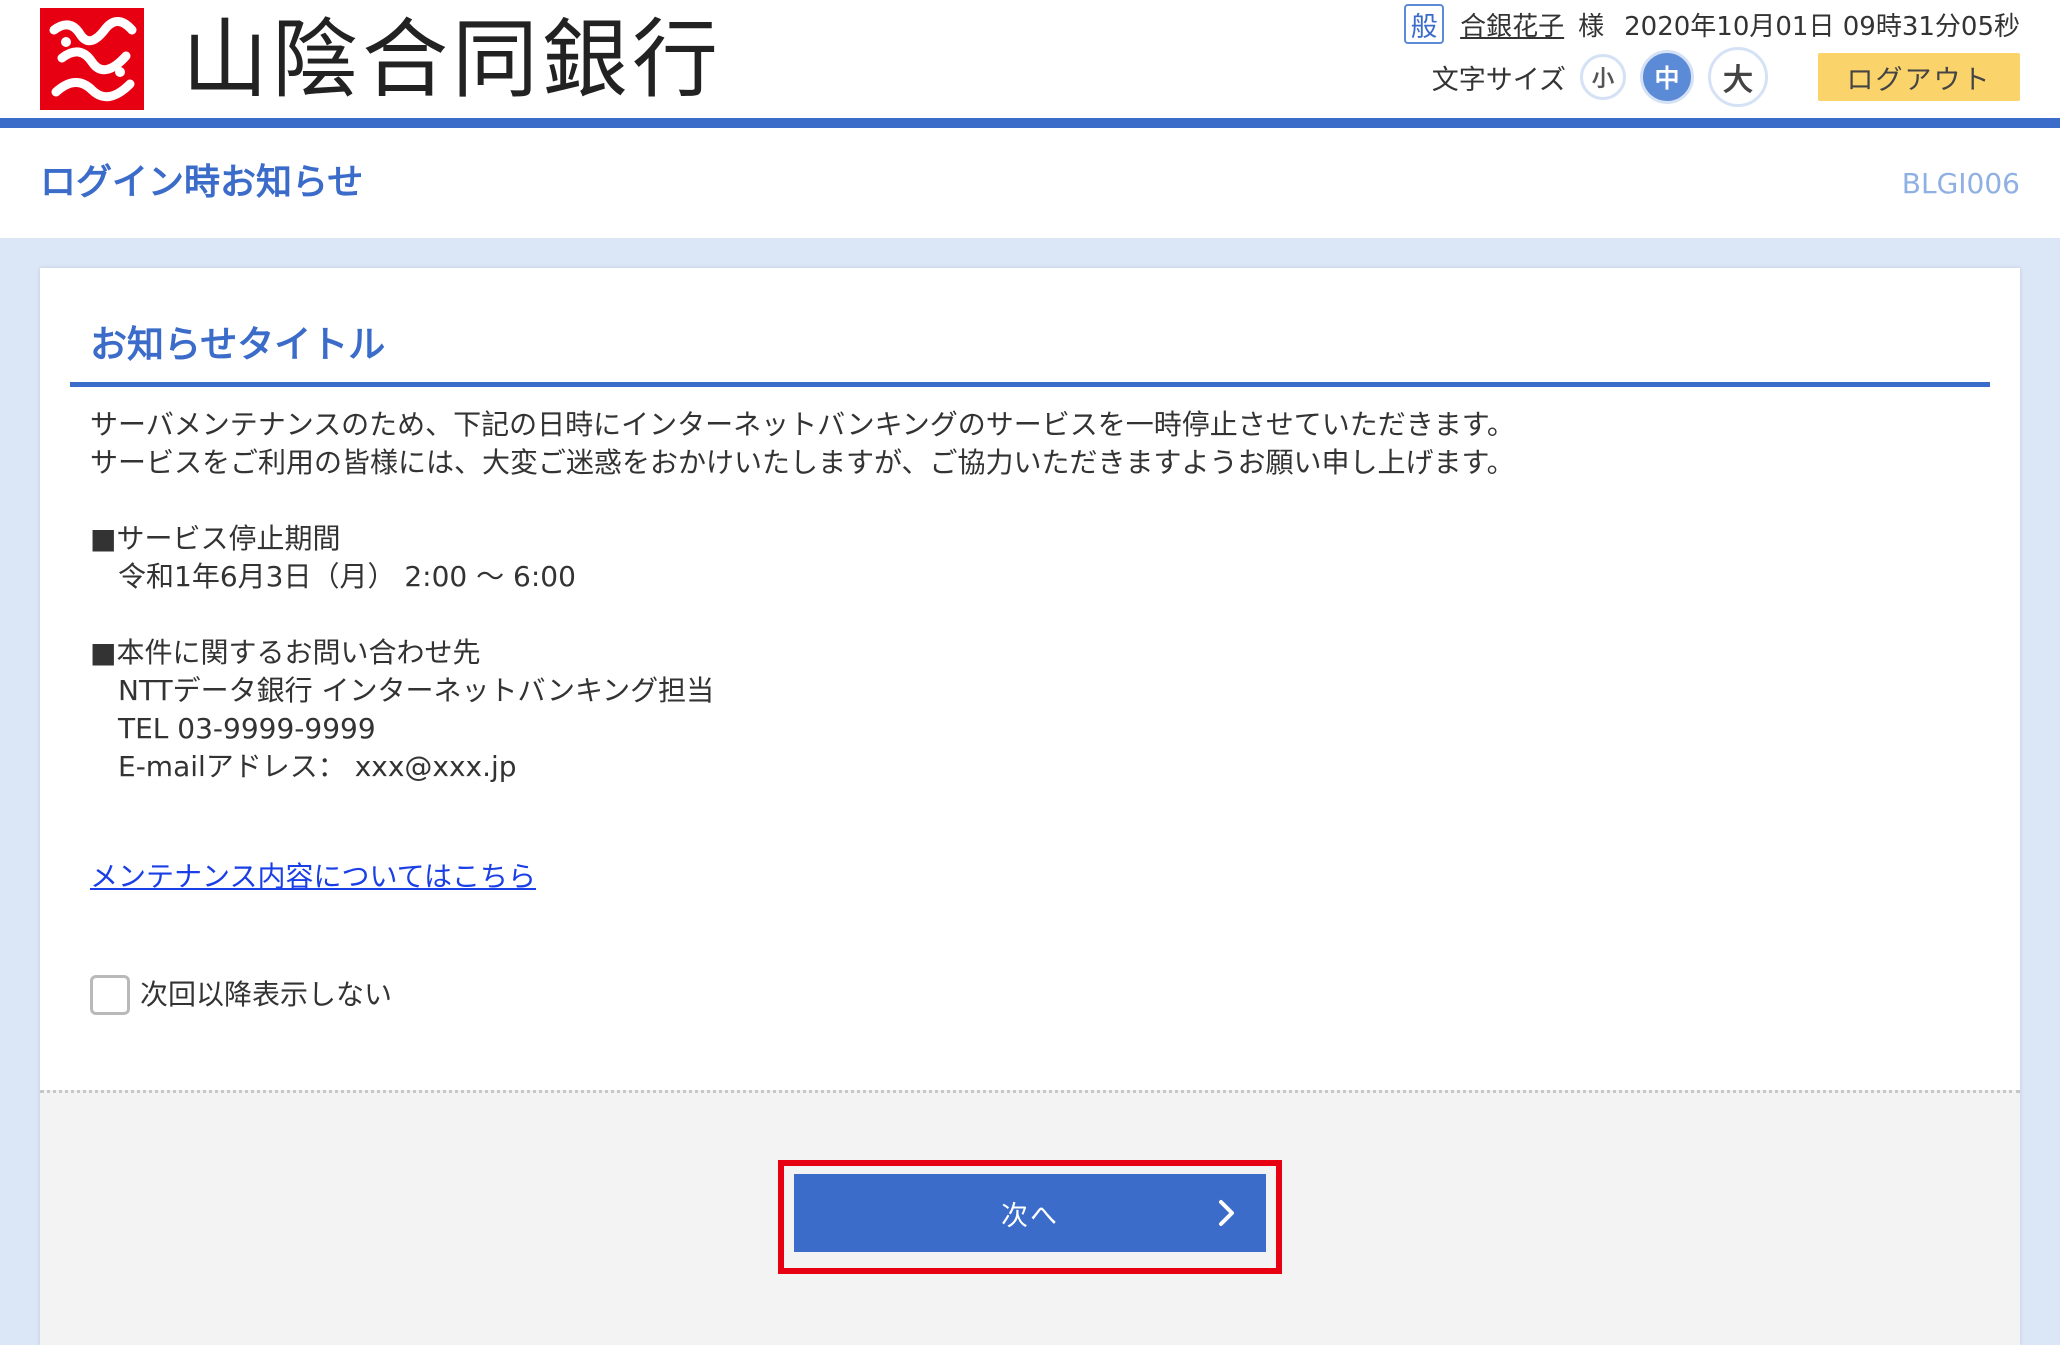  Describe the element at coordinates (238, 344) in the screenshot. I see `notice-title: お知らせタイトル` at that location.